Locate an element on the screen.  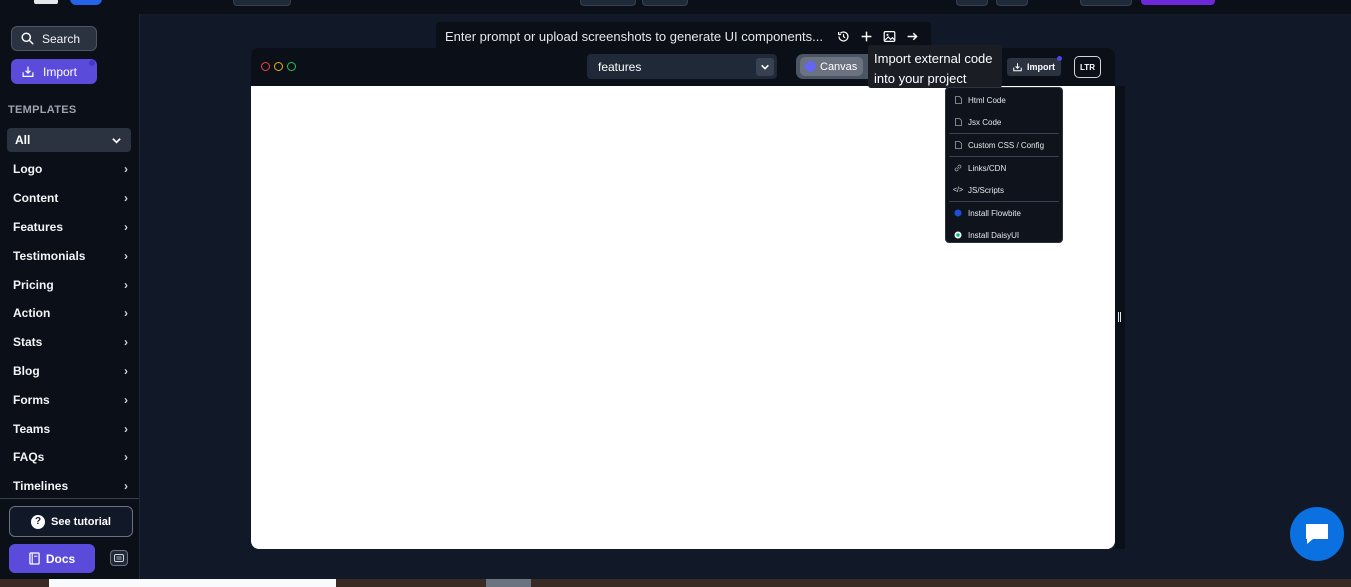
menu-item-install-daisyui: Install DaisyUI is located at coordinates (1004, 235).